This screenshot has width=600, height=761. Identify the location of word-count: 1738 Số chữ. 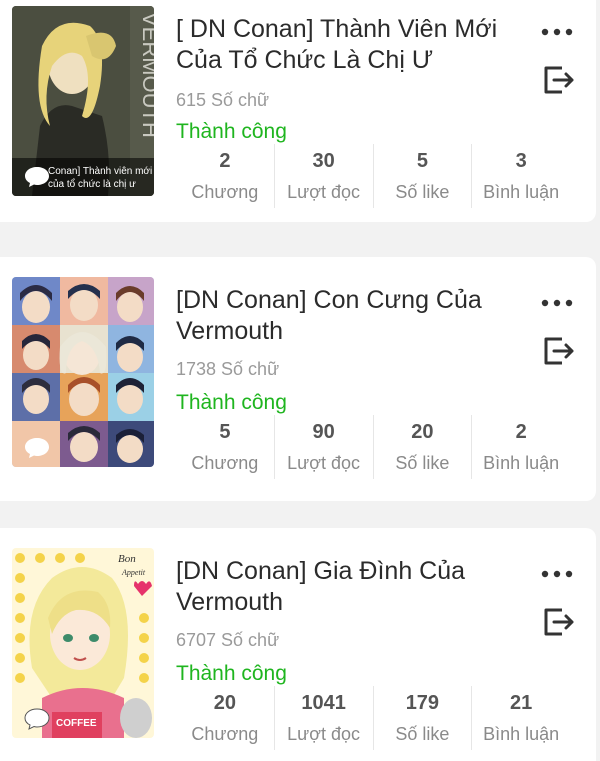
(228, 369).